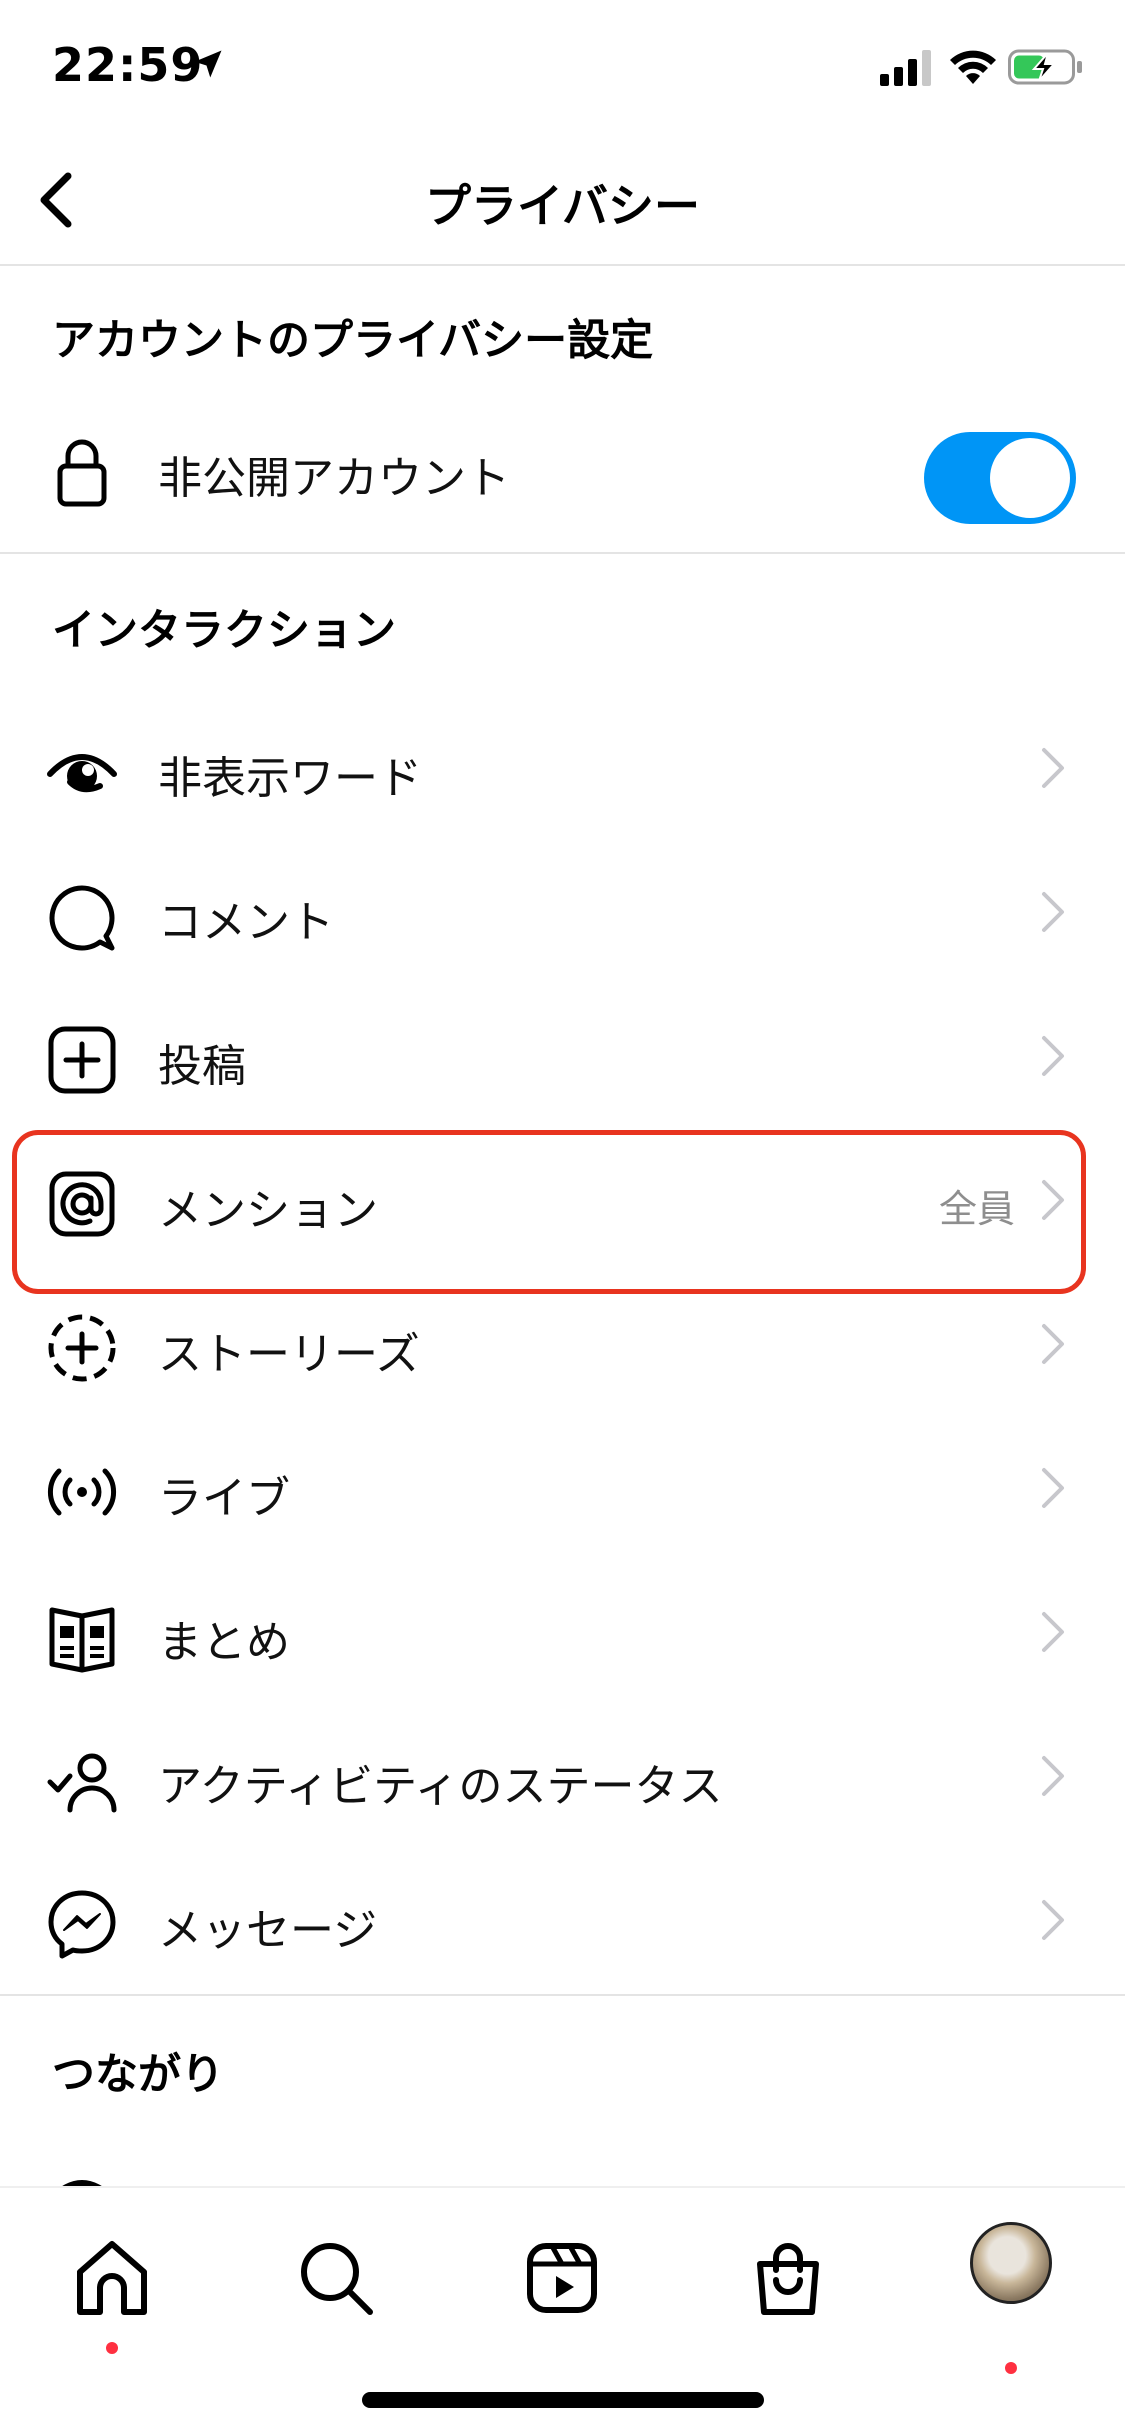 This screenshot has height=2436, width=1125. What do you see at coordinates (562, 66) in the screenshot?
I see `status-bar: 22:59` at bounding box center [562, 66].